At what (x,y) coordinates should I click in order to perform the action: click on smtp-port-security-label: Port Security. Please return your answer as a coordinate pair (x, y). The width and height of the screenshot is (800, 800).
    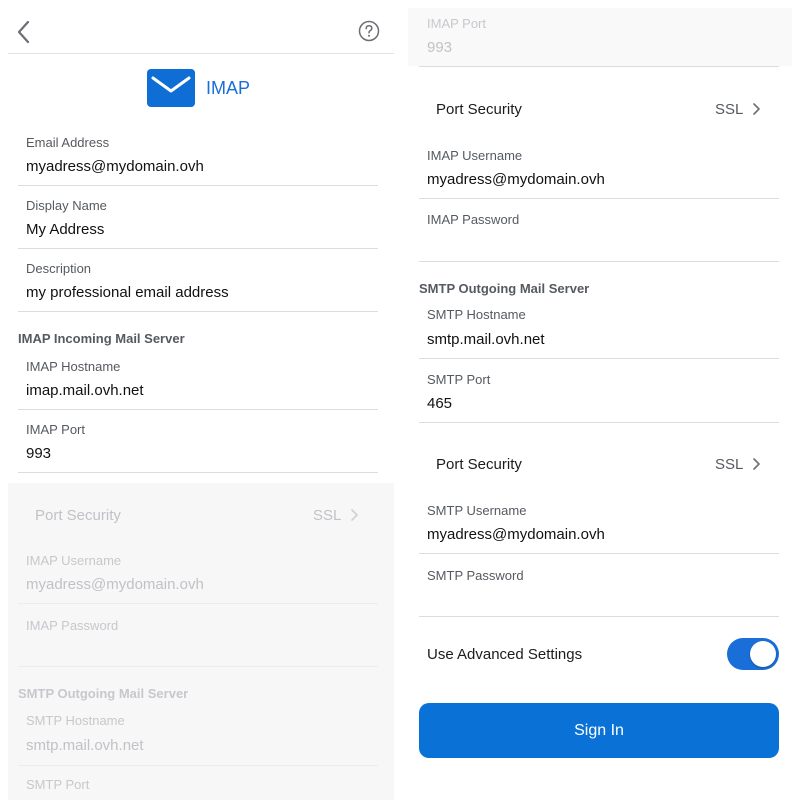
    Looking at the image, I should click on (479, 464).